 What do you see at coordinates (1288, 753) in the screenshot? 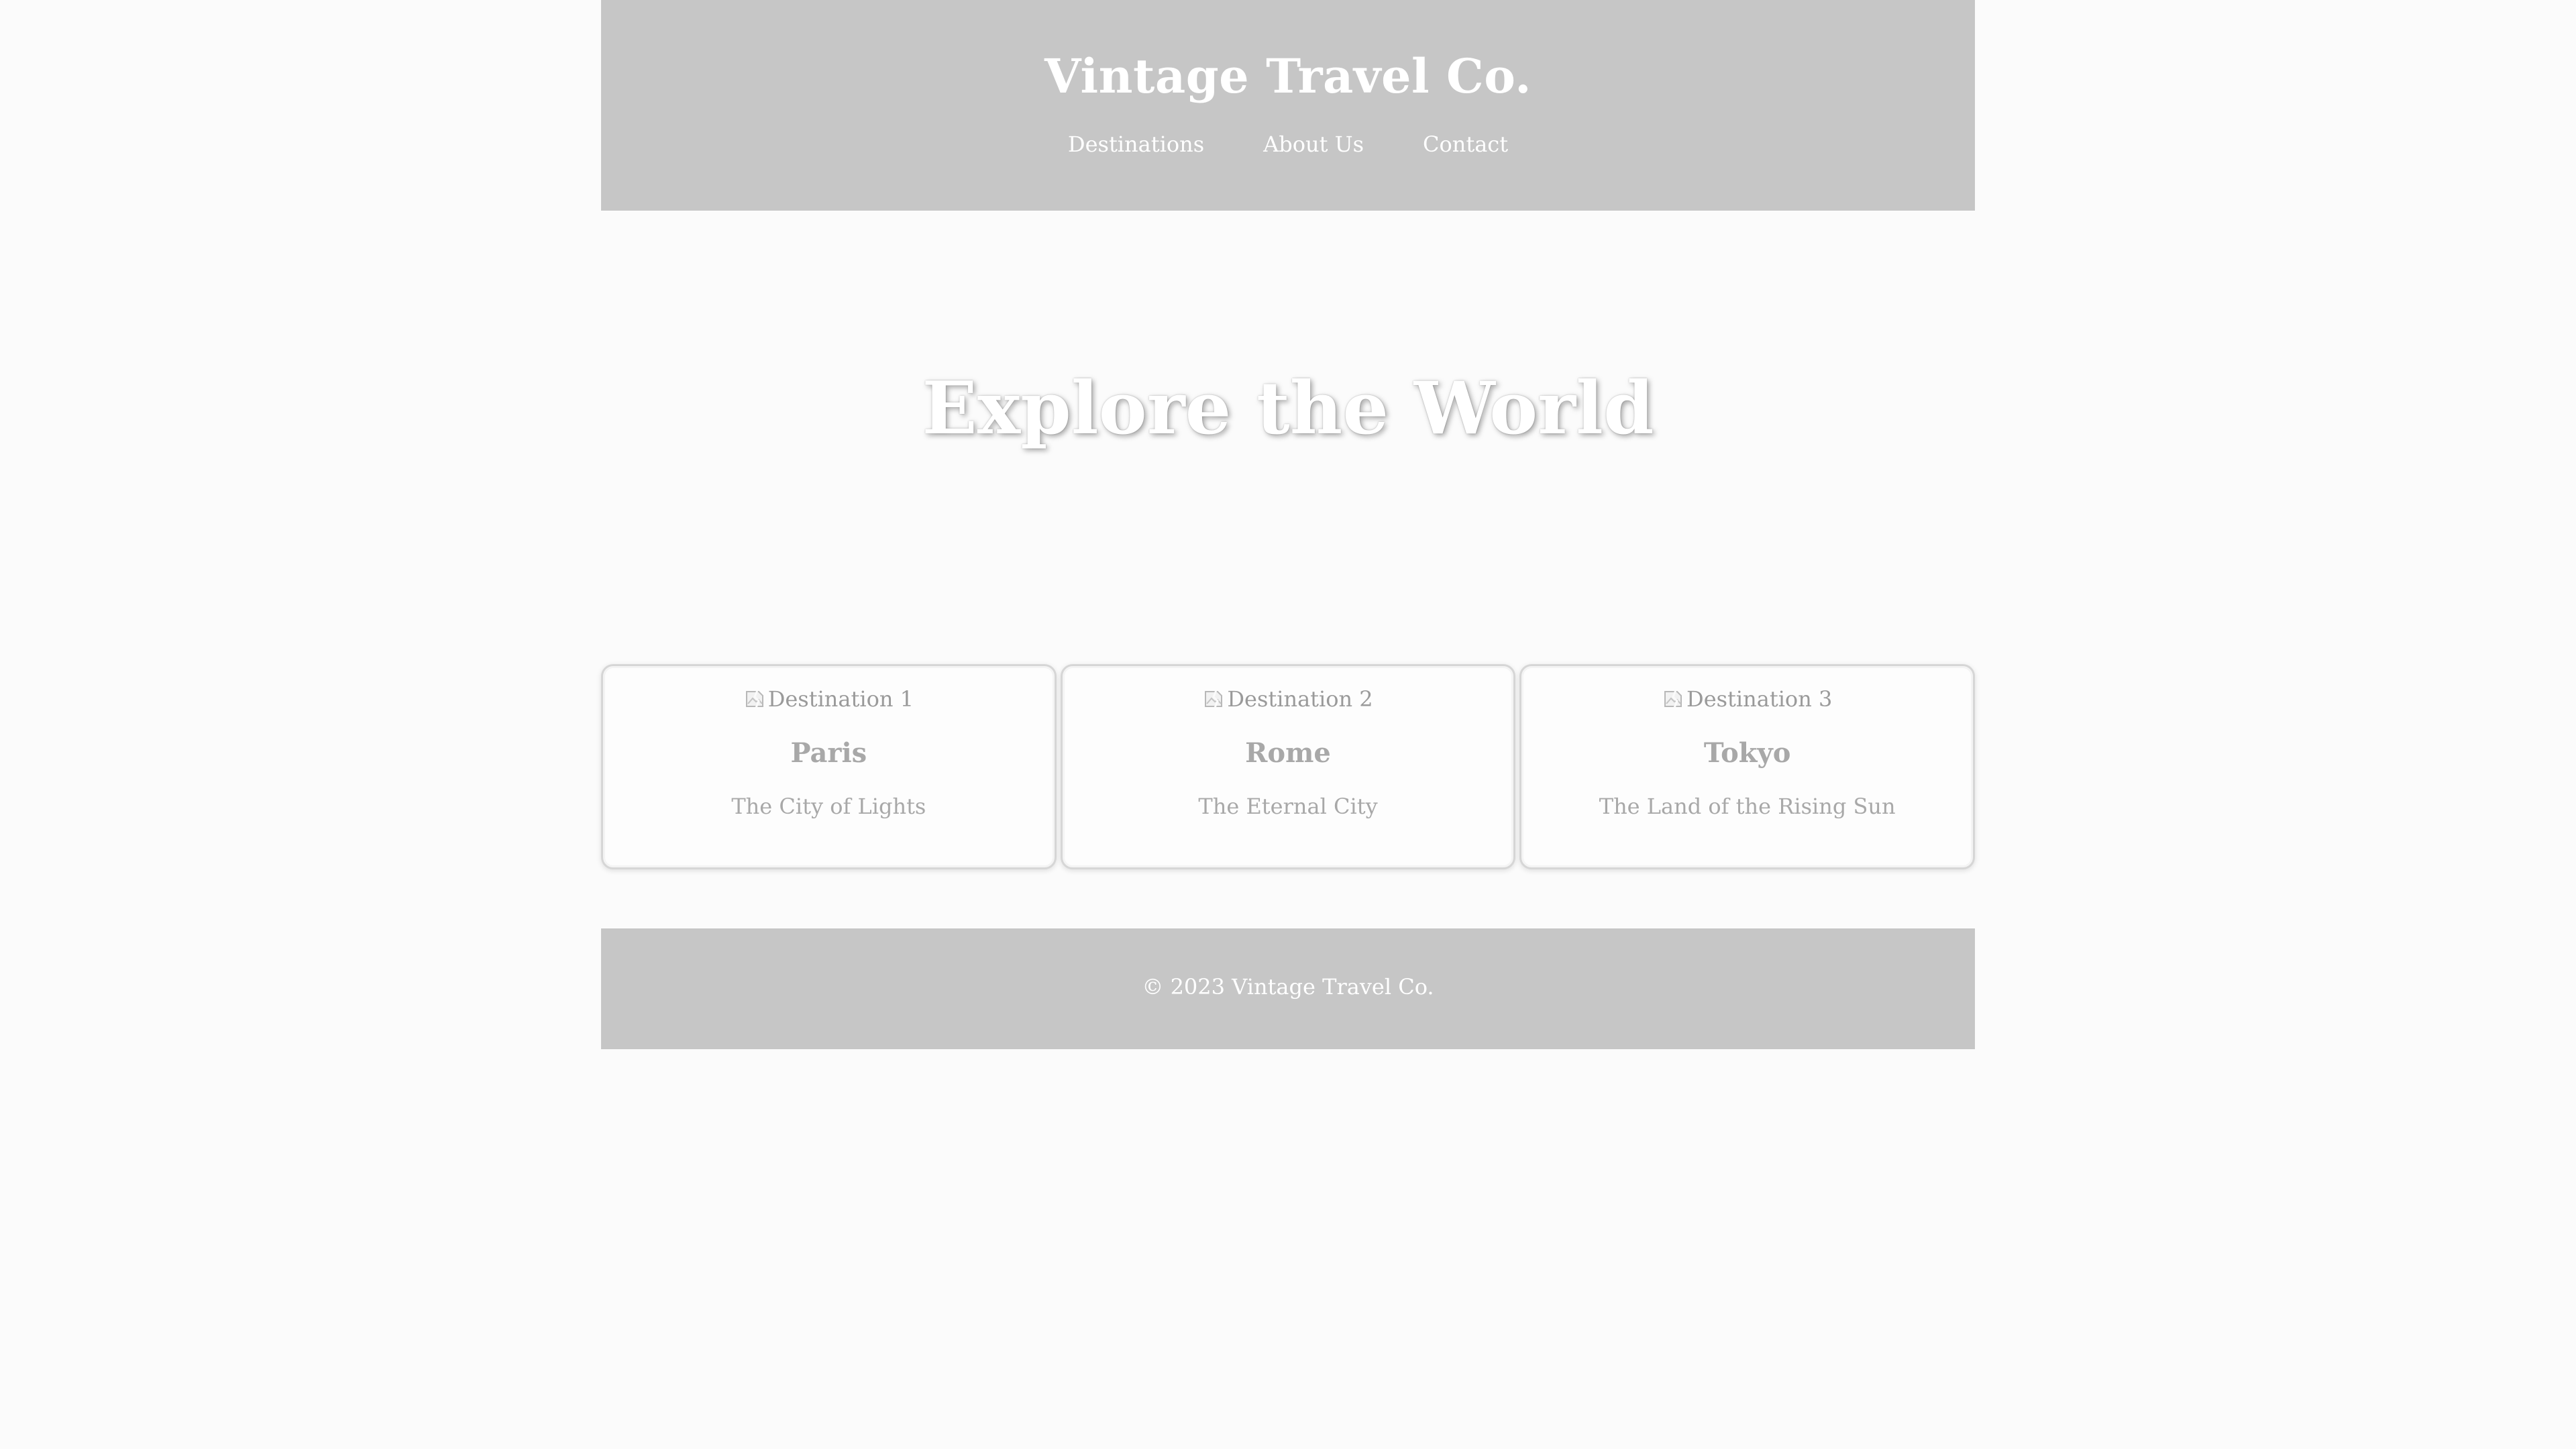
I see `destination-name: Rome` at bounding box center [1288, 753].